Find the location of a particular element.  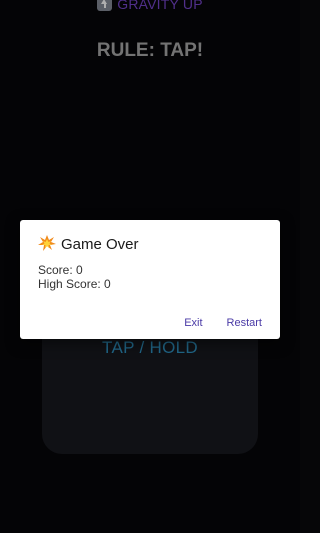

score-line: Score: 0 is located at coordinates (60, 270).